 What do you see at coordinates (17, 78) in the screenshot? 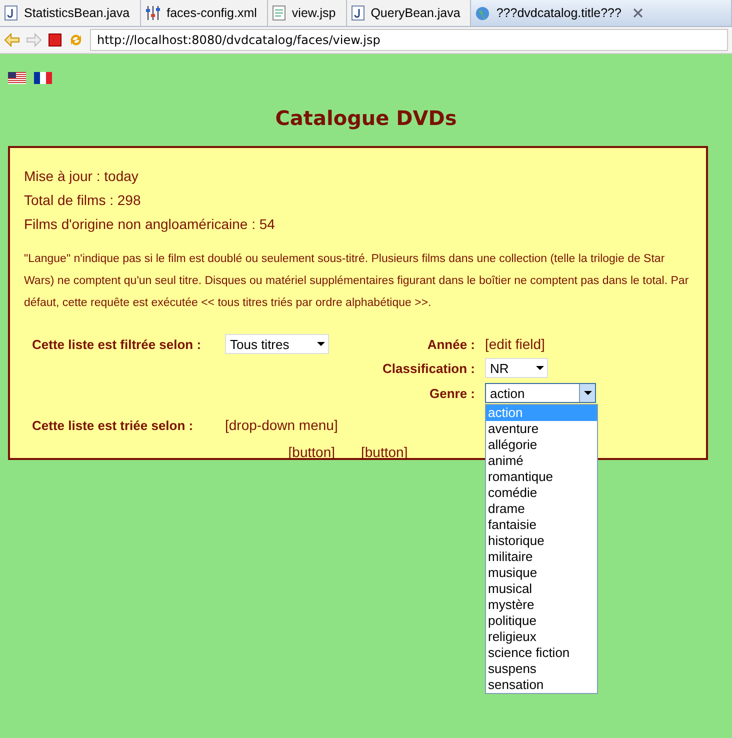
I see `us-flag-icon` at bounding box center [17, 78].